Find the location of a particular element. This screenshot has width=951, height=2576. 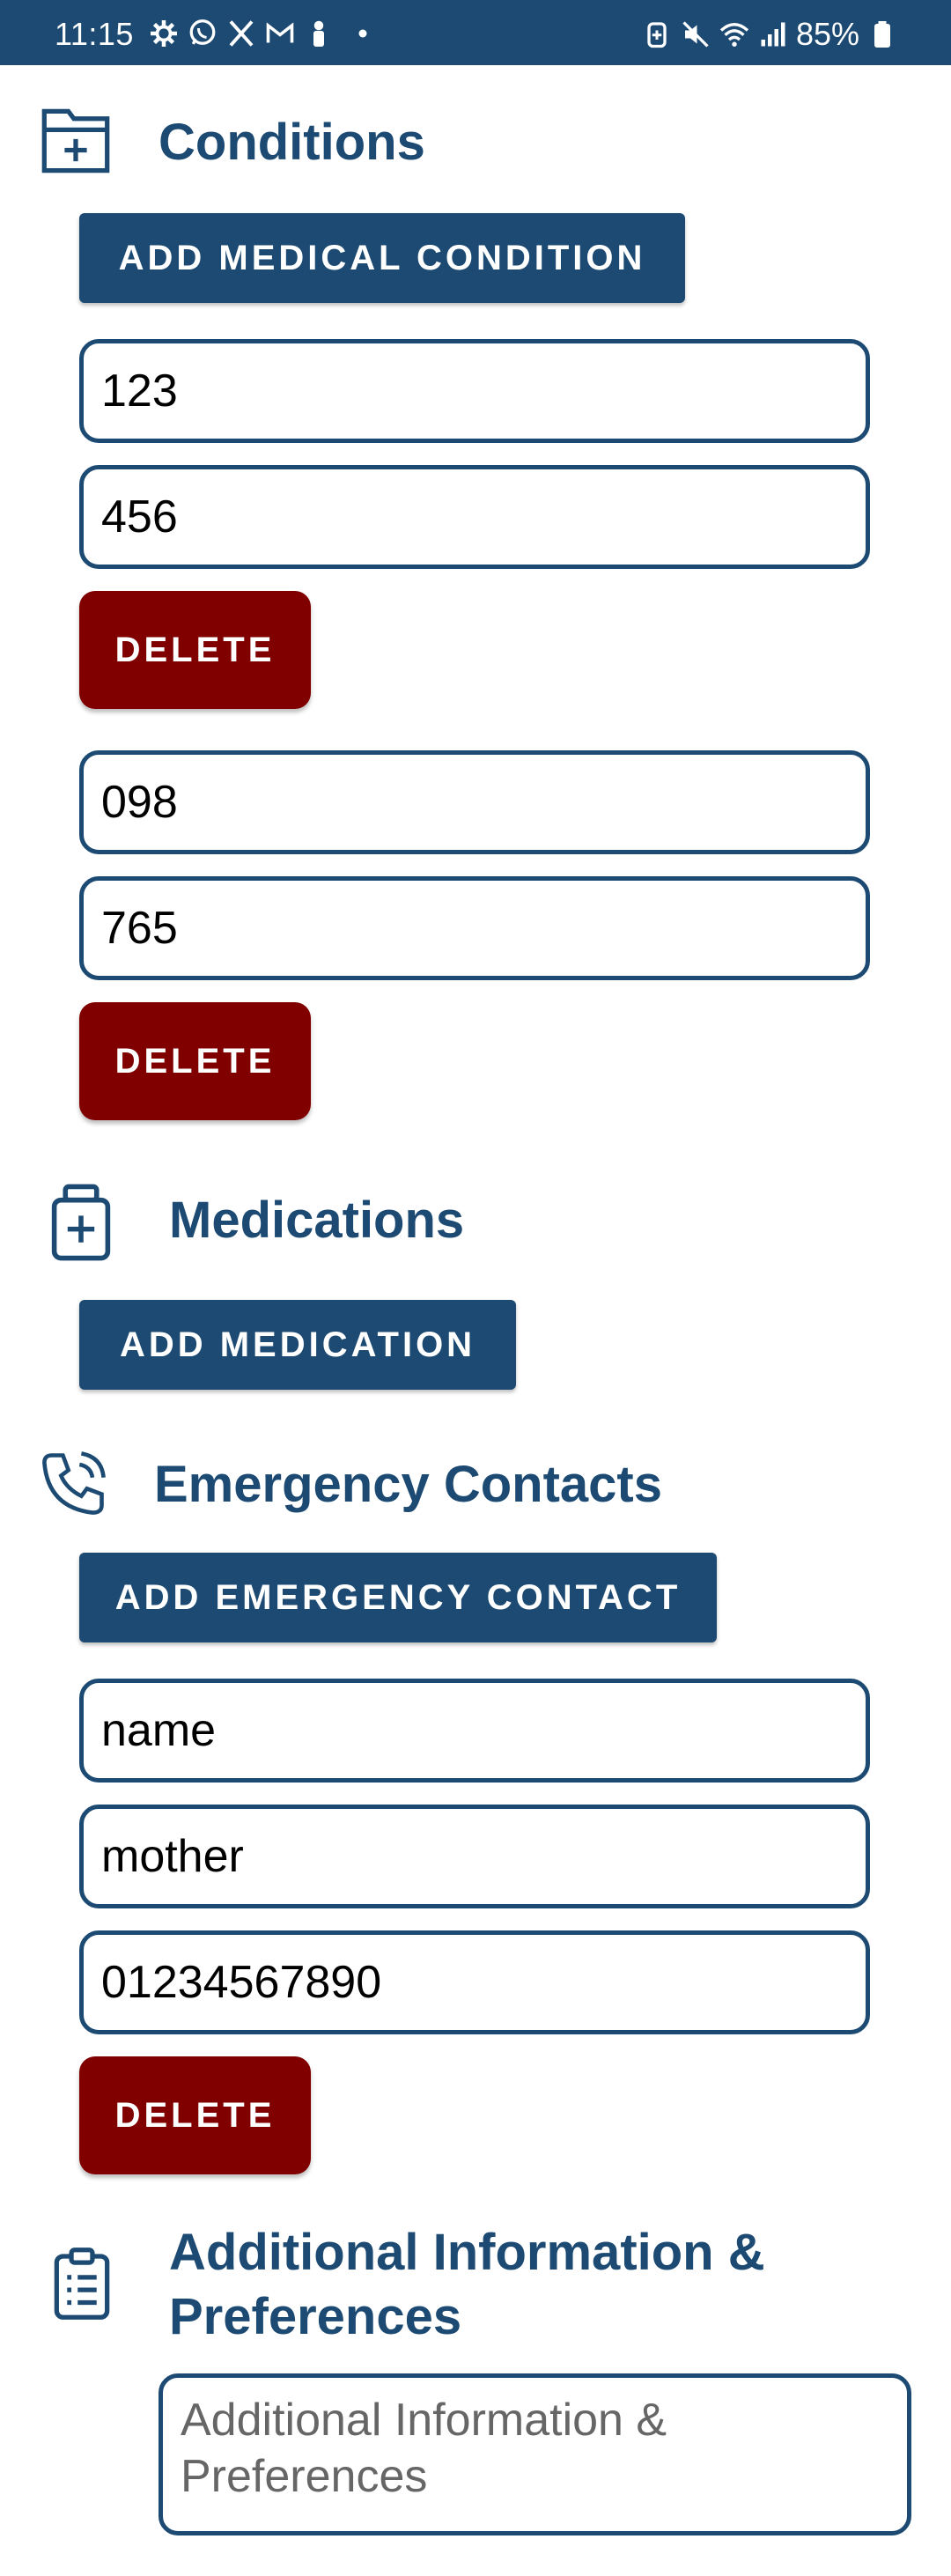

condition-1-detail-field: 456 is located at coordinates (475, 517).